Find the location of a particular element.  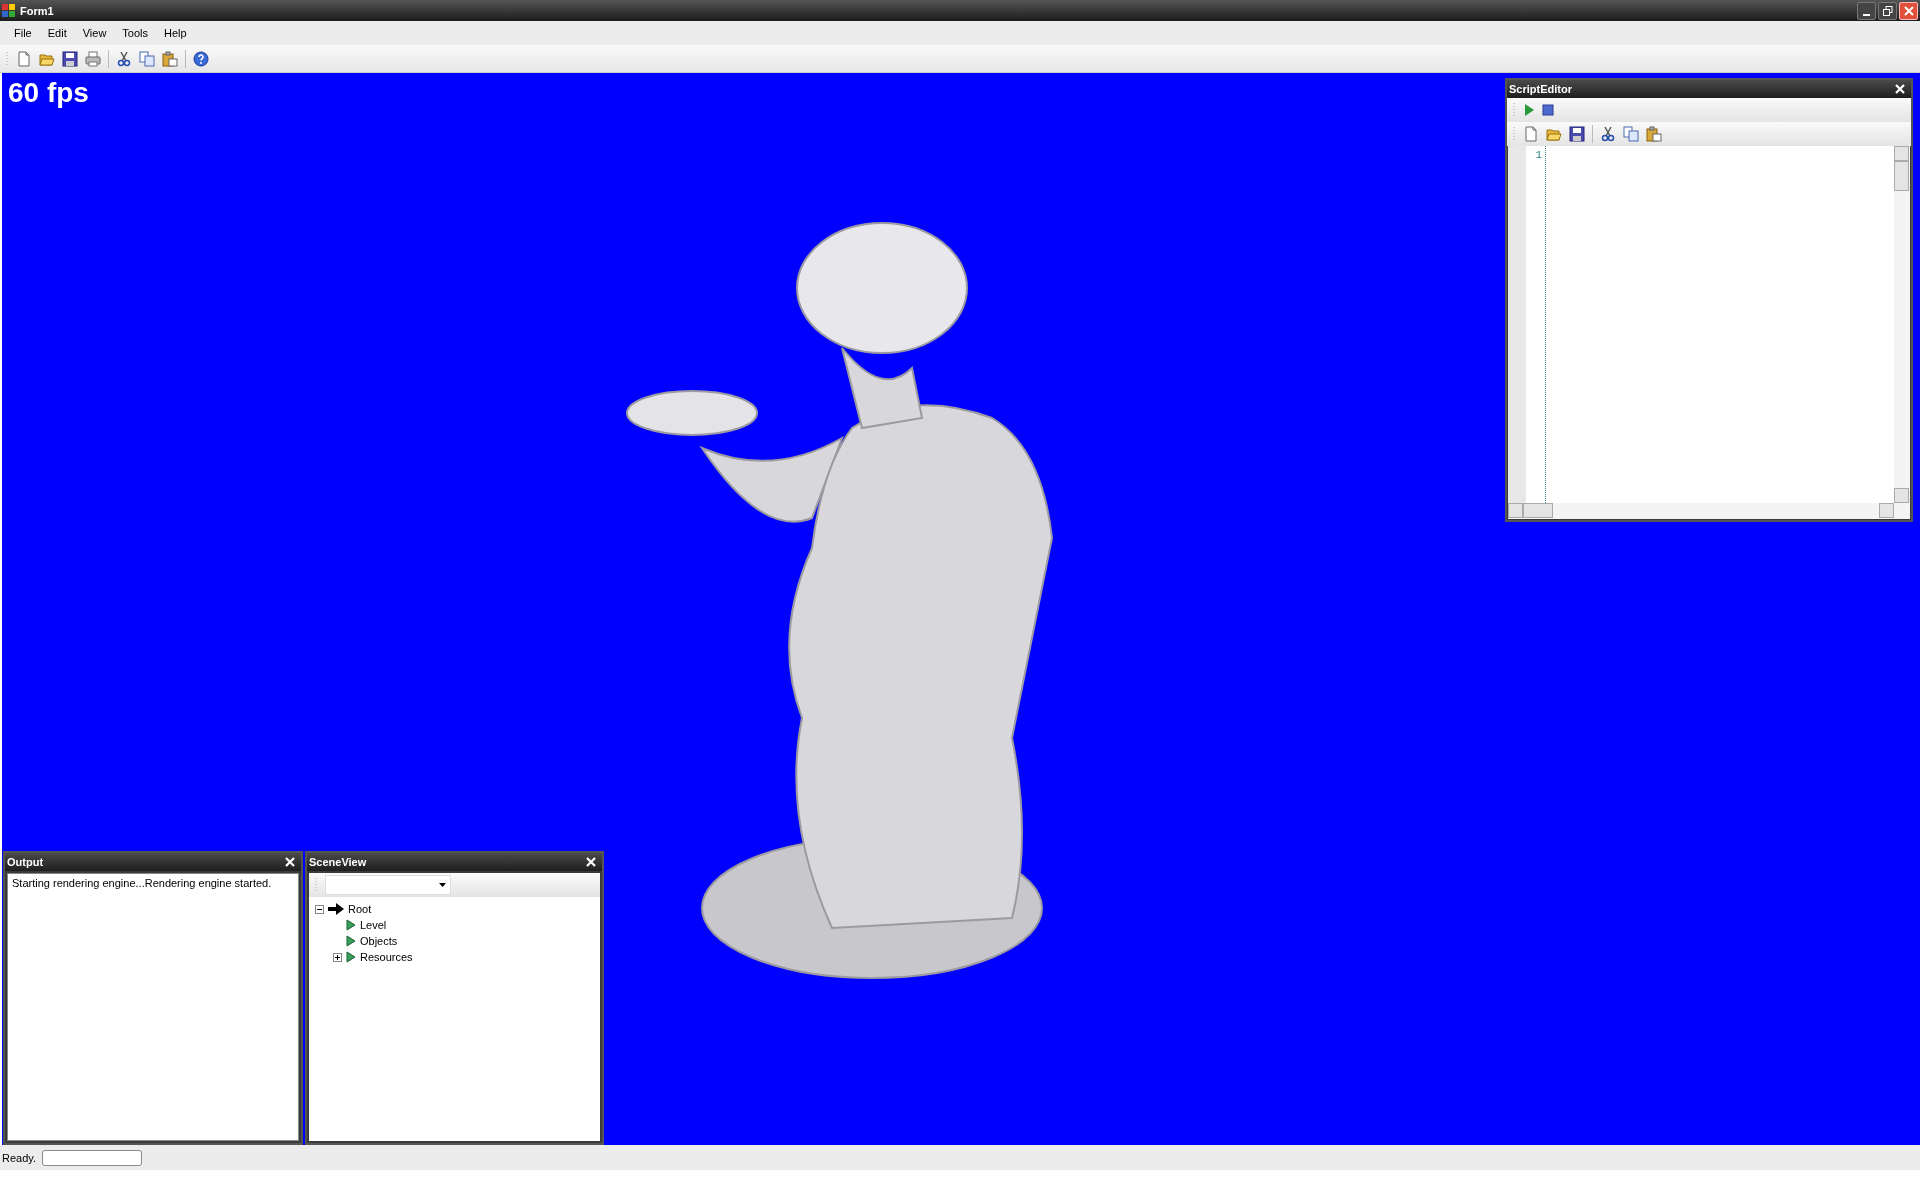

close-button is located at coordinates (1908, 10).